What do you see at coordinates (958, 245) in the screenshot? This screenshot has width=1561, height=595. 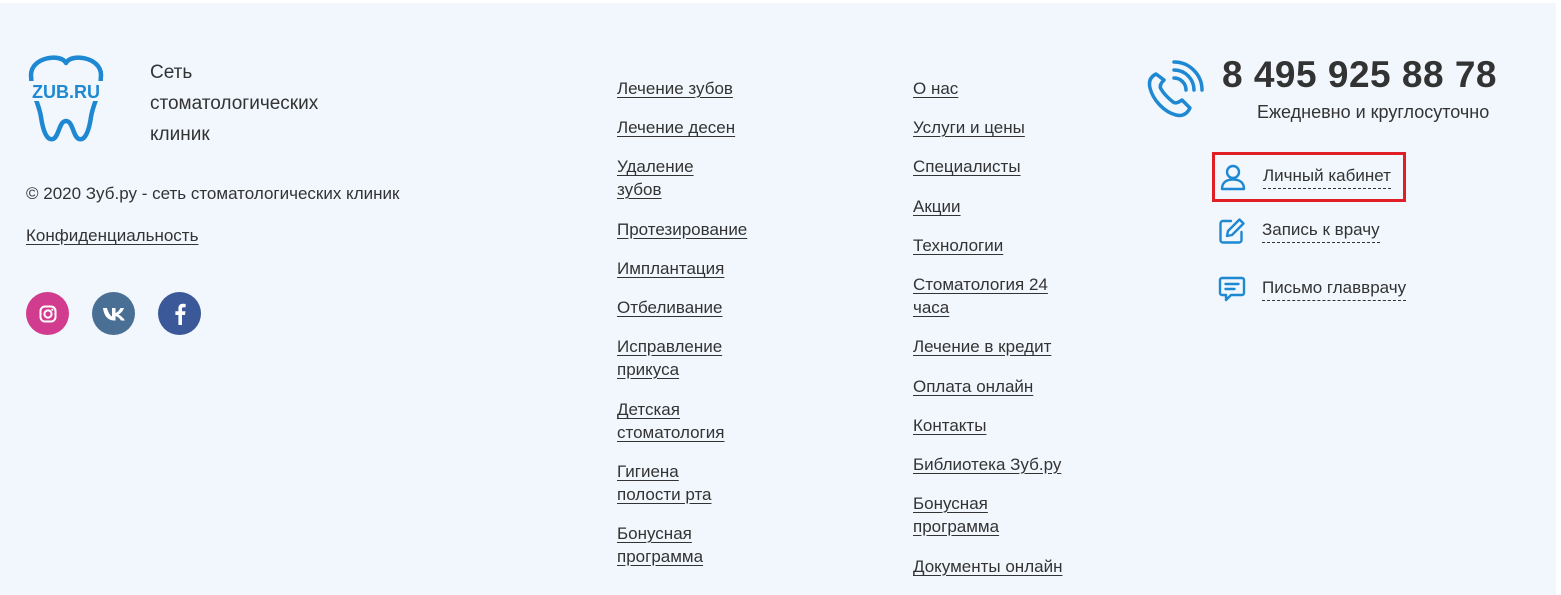 I see `menu-link-technologies: Технологии` at bounding box center [958, 245].